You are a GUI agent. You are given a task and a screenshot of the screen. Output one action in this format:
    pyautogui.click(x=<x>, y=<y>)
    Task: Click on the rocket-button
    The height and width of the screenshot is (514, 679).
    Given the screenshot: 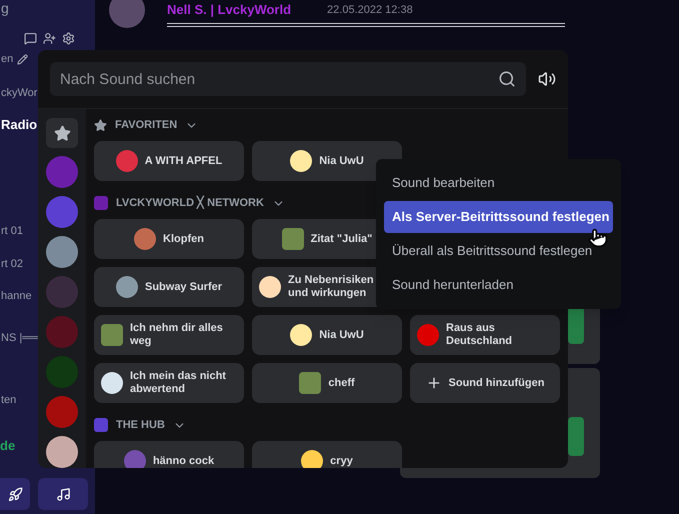 What is the action you would take?
    pyautogui.click(x=15, y=494)
    